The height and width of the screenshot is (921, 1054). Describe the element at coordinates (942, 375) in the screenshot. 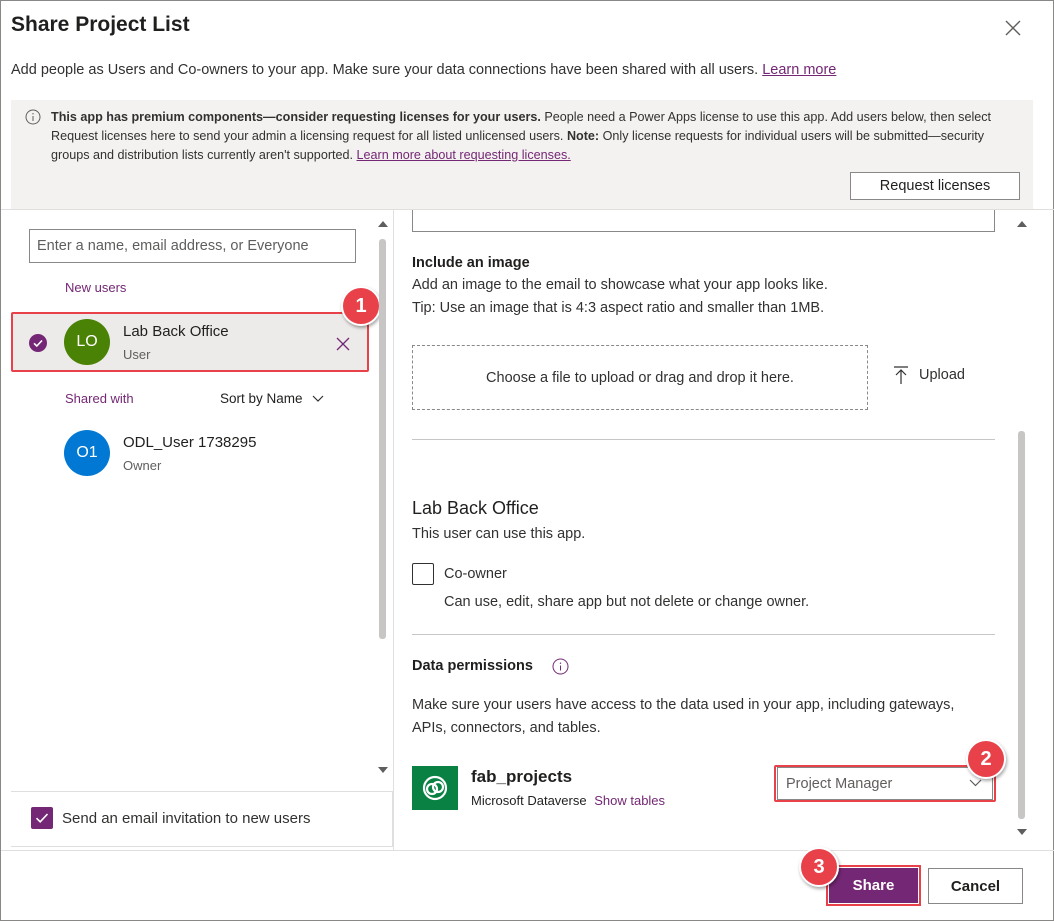

I see `upload-label: Upload` at that location.